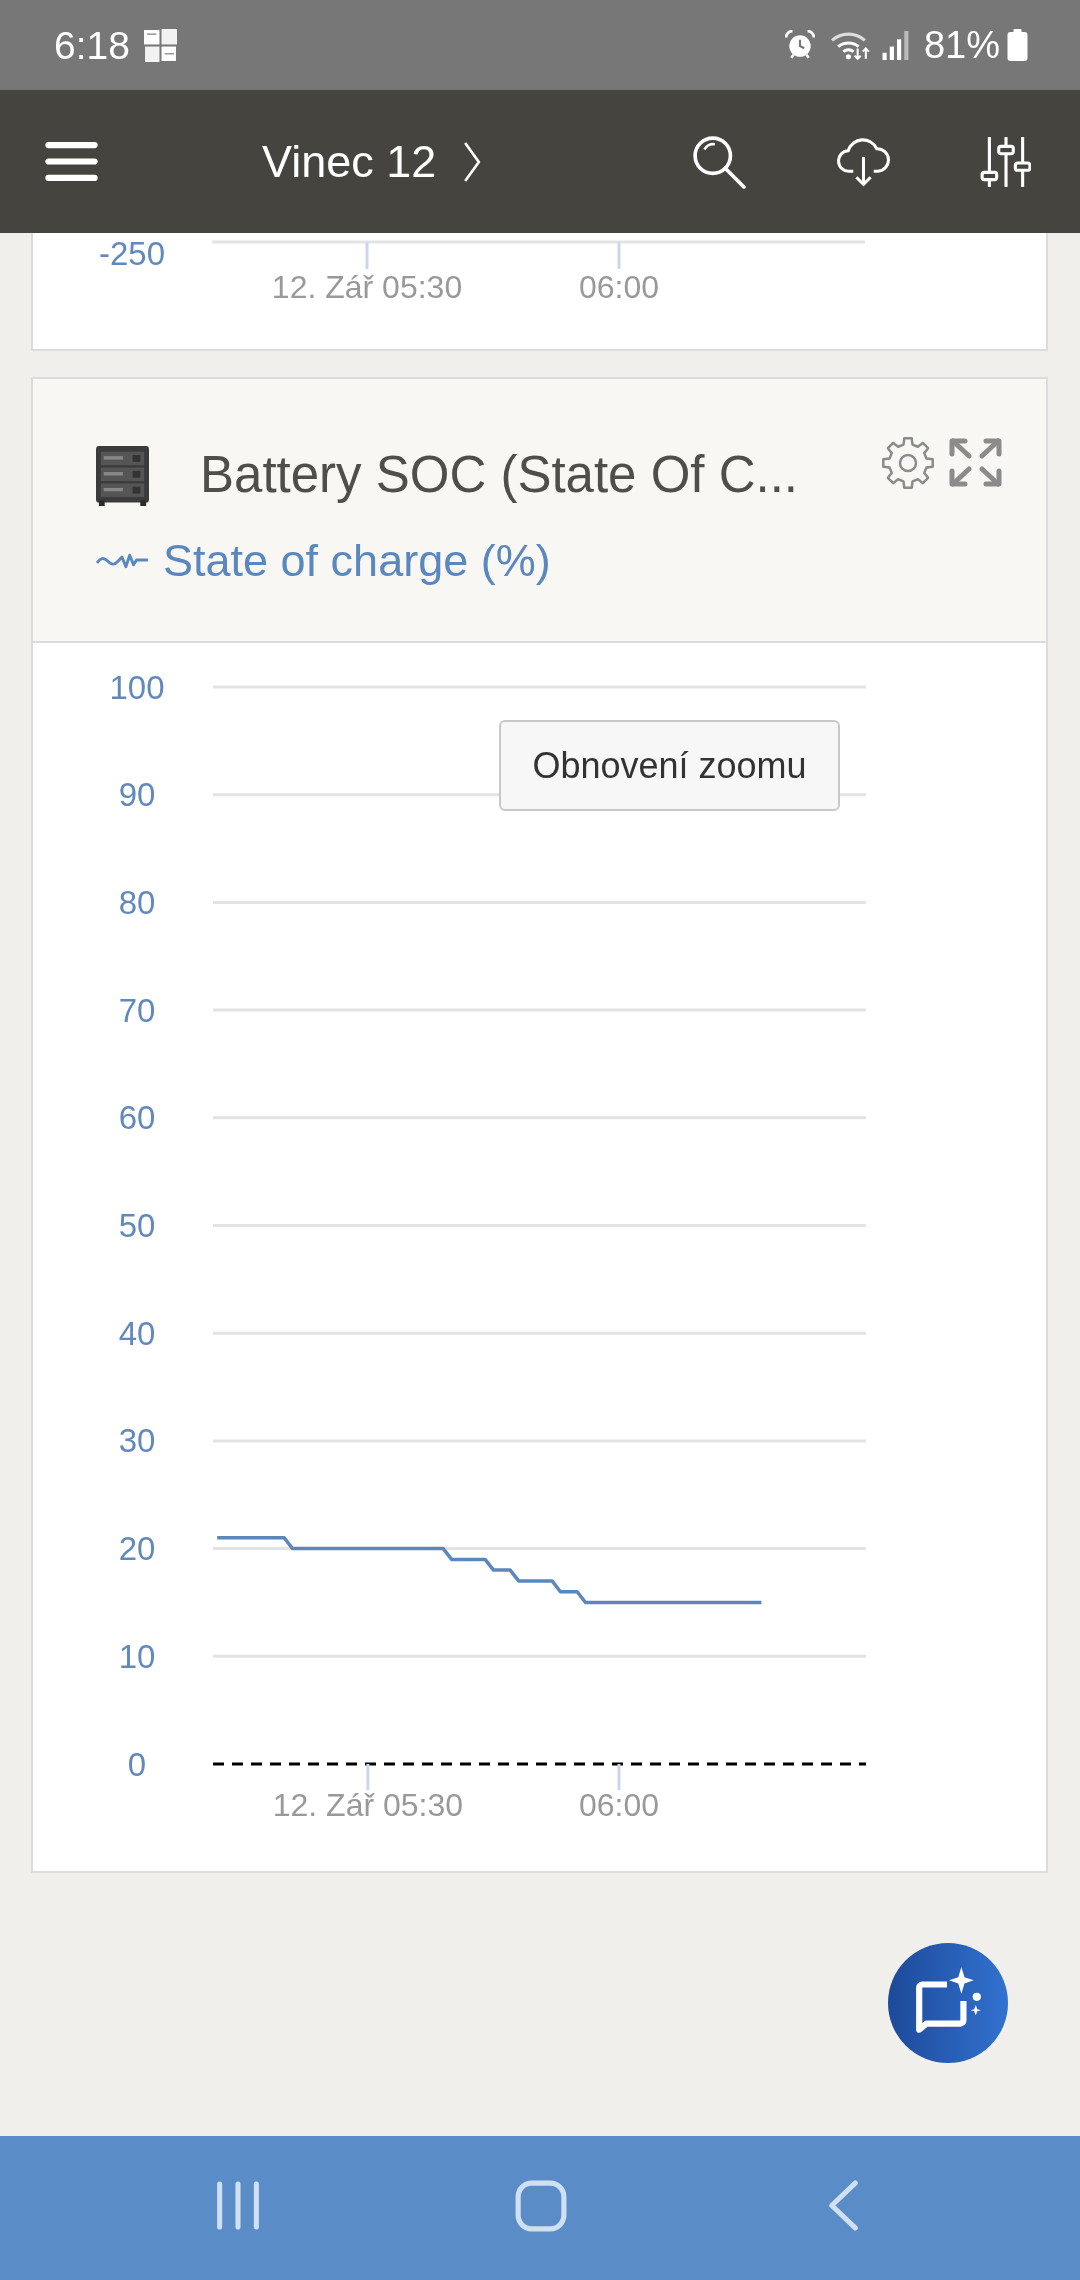 Image resolution: width=1080 pixels, height=2280 pixels. Describe the element at coordinates (122, 476) in the screenshot. I see `battery-cabinet-icon` at that location.